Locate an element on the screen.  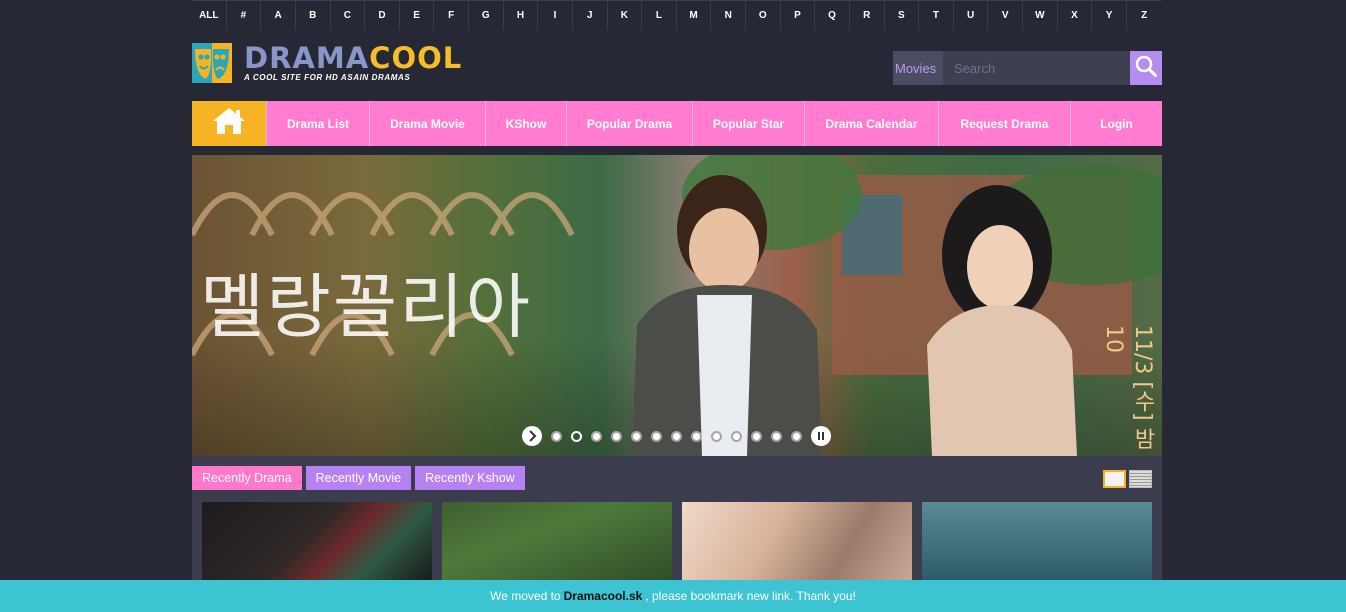
alpha-link-s: S is located at coordinates (902, 15).